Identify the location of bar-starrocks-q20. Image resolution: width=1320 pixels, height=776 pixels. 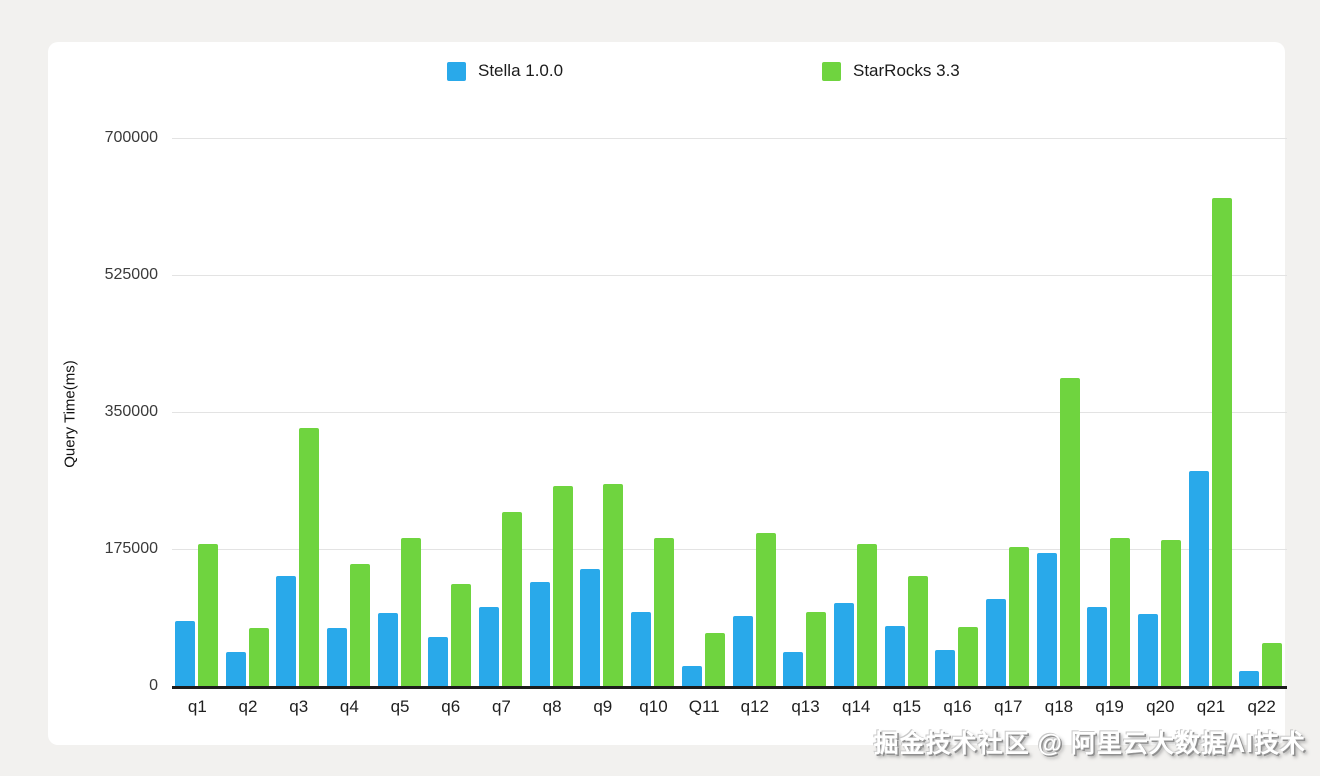
(1170, 613).